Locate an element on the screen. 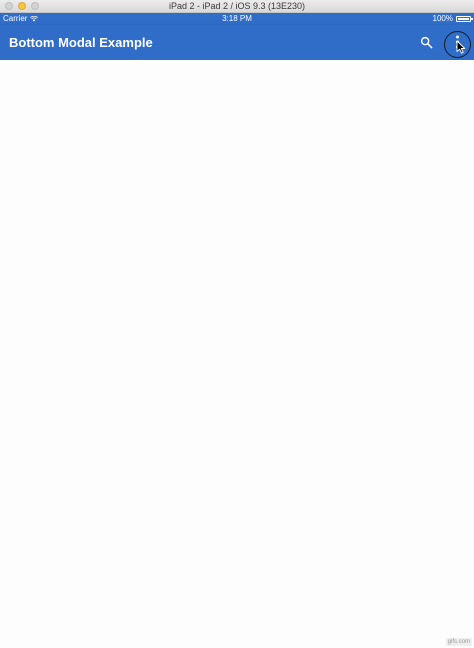 This screenshot has height=648, width=474. search-icon is located at coordinates (426, 42).